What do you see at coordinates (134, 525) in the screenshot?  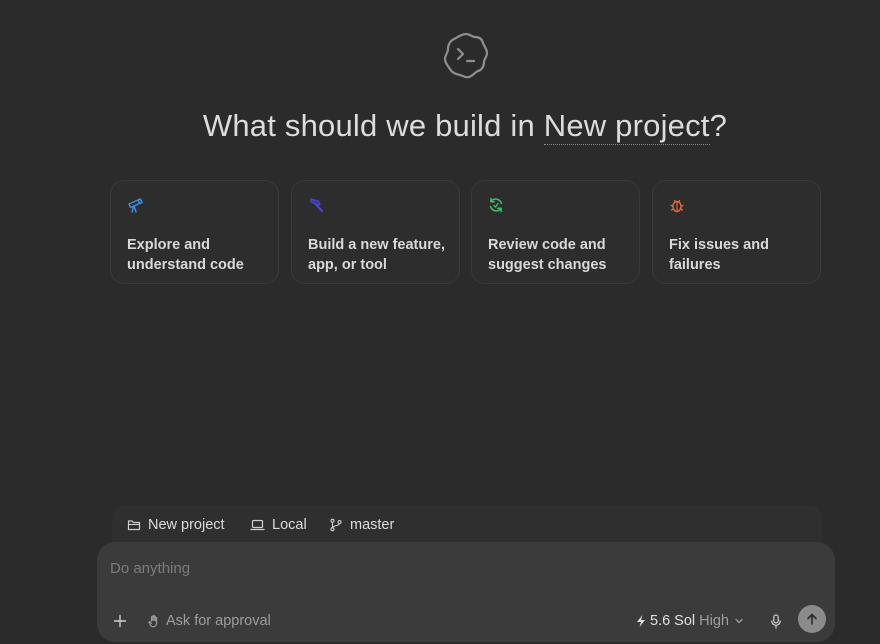 I see `folder-icon` at bounding box center [134, 525].